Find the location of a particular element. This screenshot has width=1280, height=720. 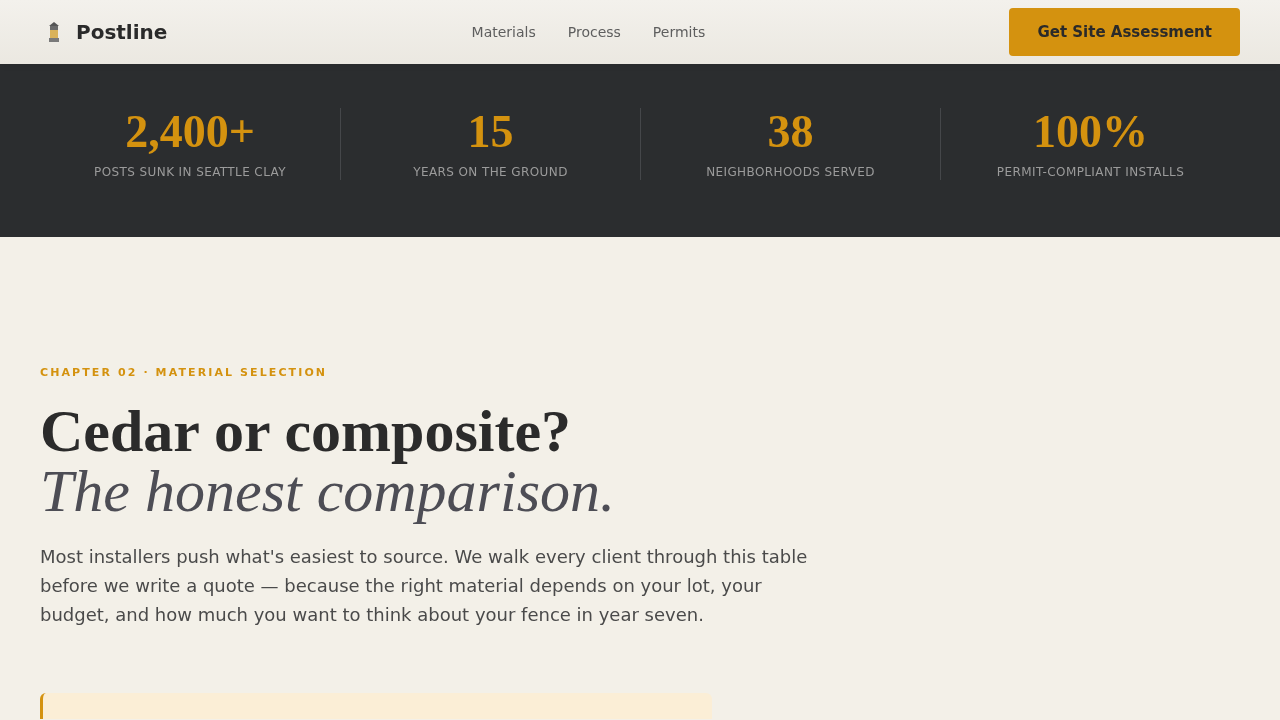

fence-post-icon is located at coordinates (54, 32).